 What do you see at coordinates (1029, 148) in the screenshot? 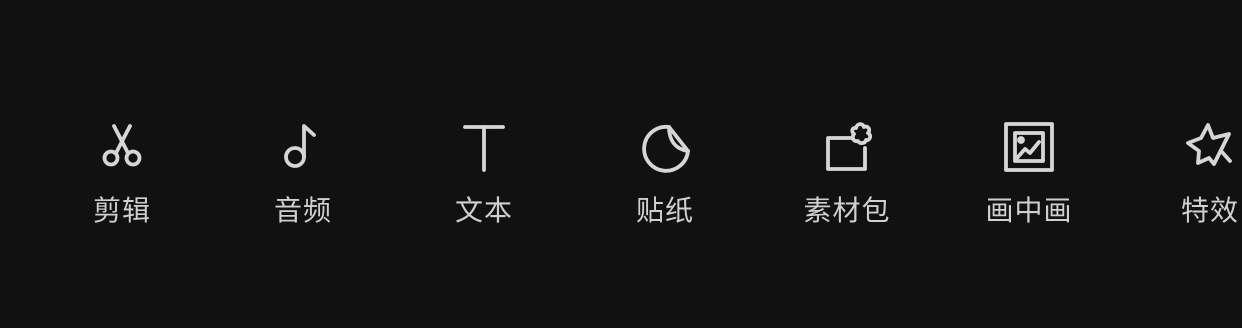
I see `picture-in-picture-icon` at bounding box center [1029, 148].